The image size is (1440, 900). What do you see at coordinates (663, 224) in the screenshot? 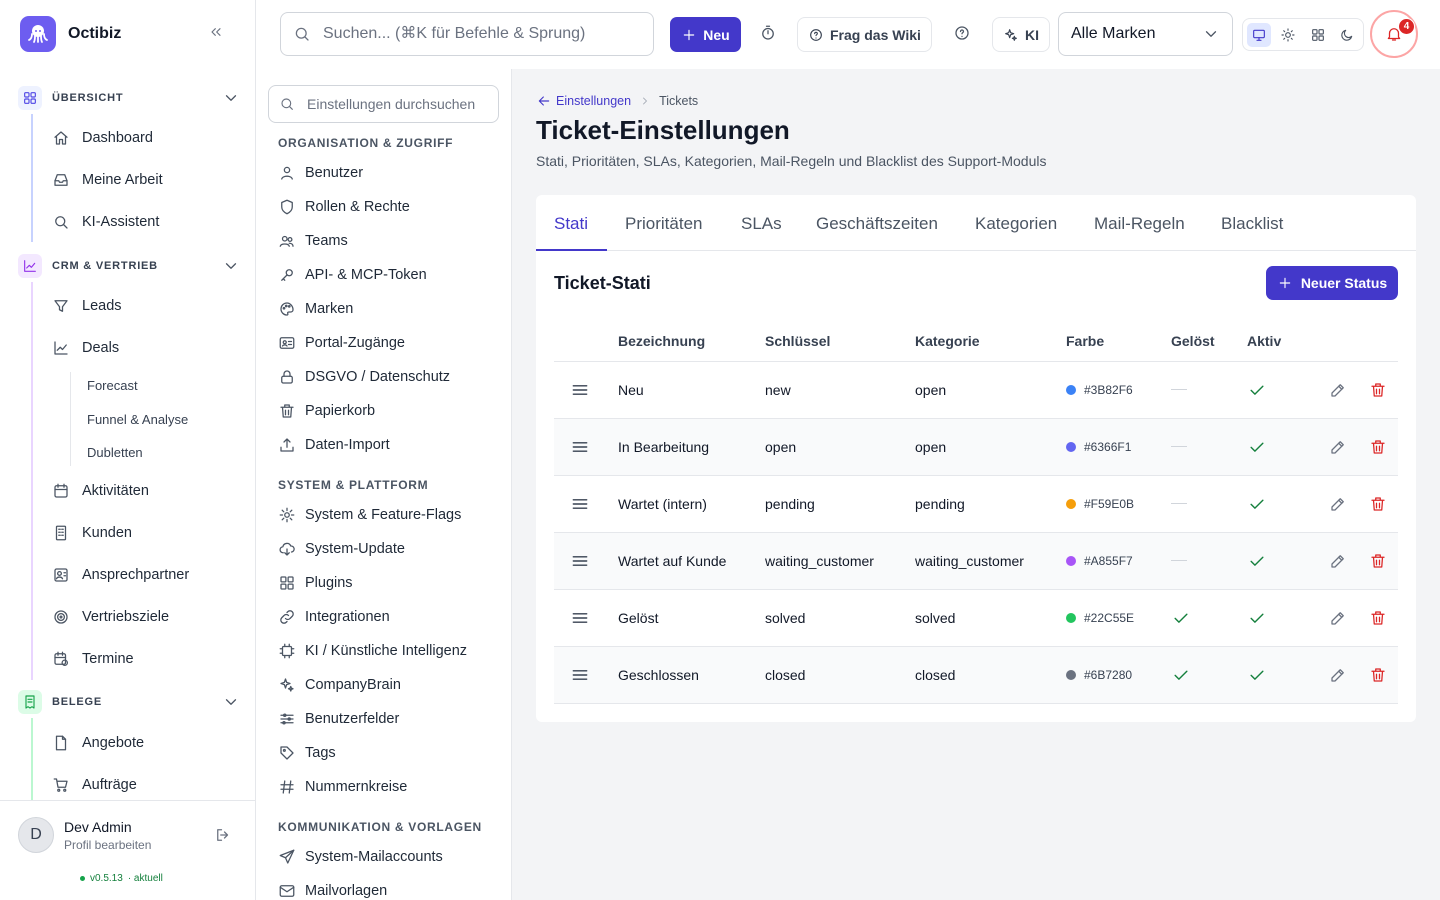
I see `tab-prioritaeten: Prioritäten` at bounding box center [663, 224].